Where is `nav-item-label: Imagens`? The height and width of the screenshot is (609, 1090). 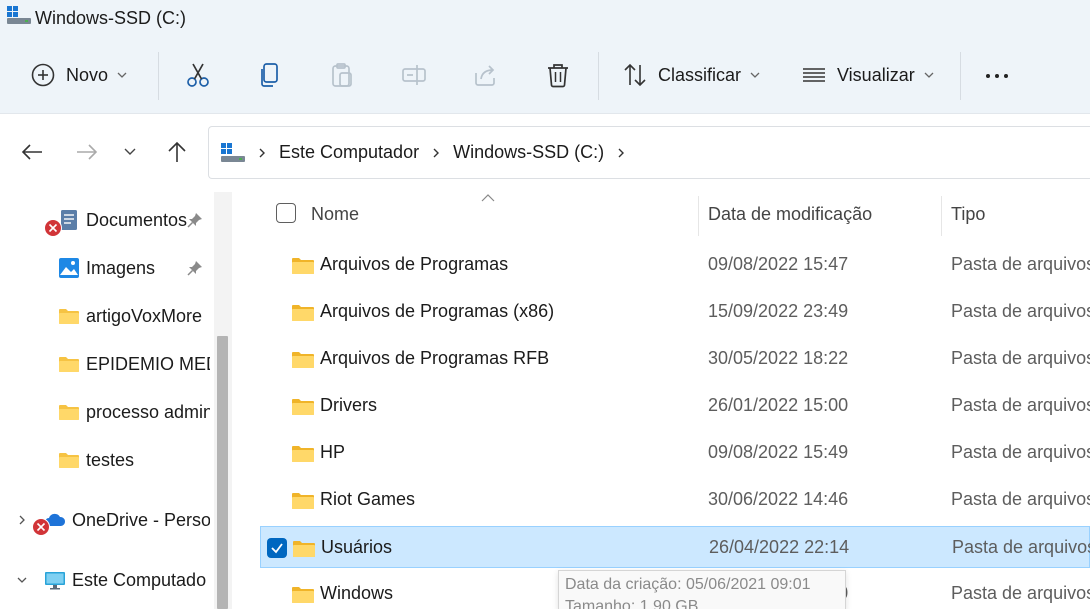
nav-item-label: Imagens is located at coordinates (121, 267).